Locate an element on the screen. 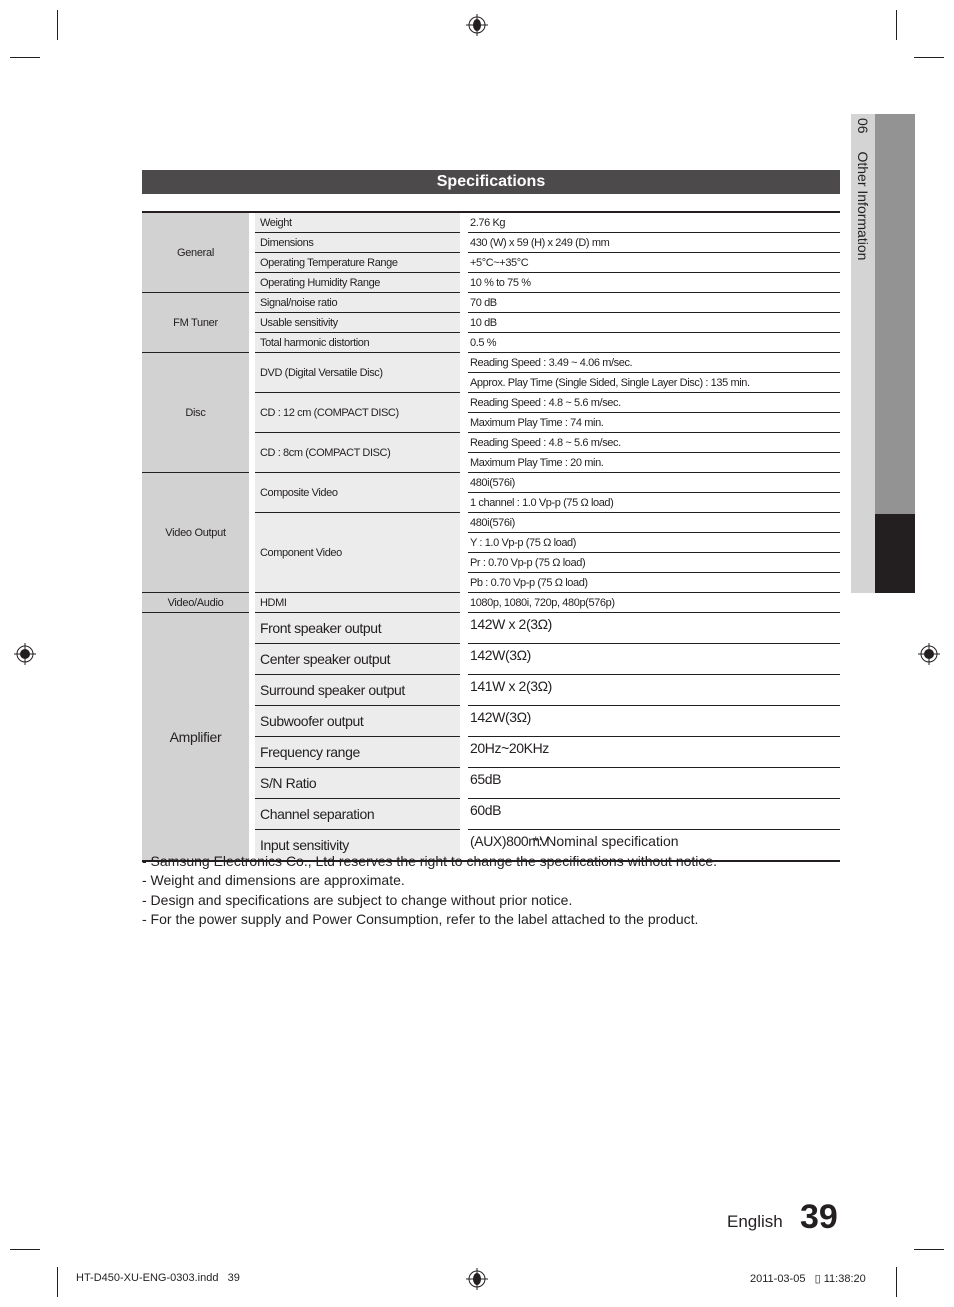  spec-item-name: DVD (Digital Versatile Disc) is located at coordinates (357, 372).